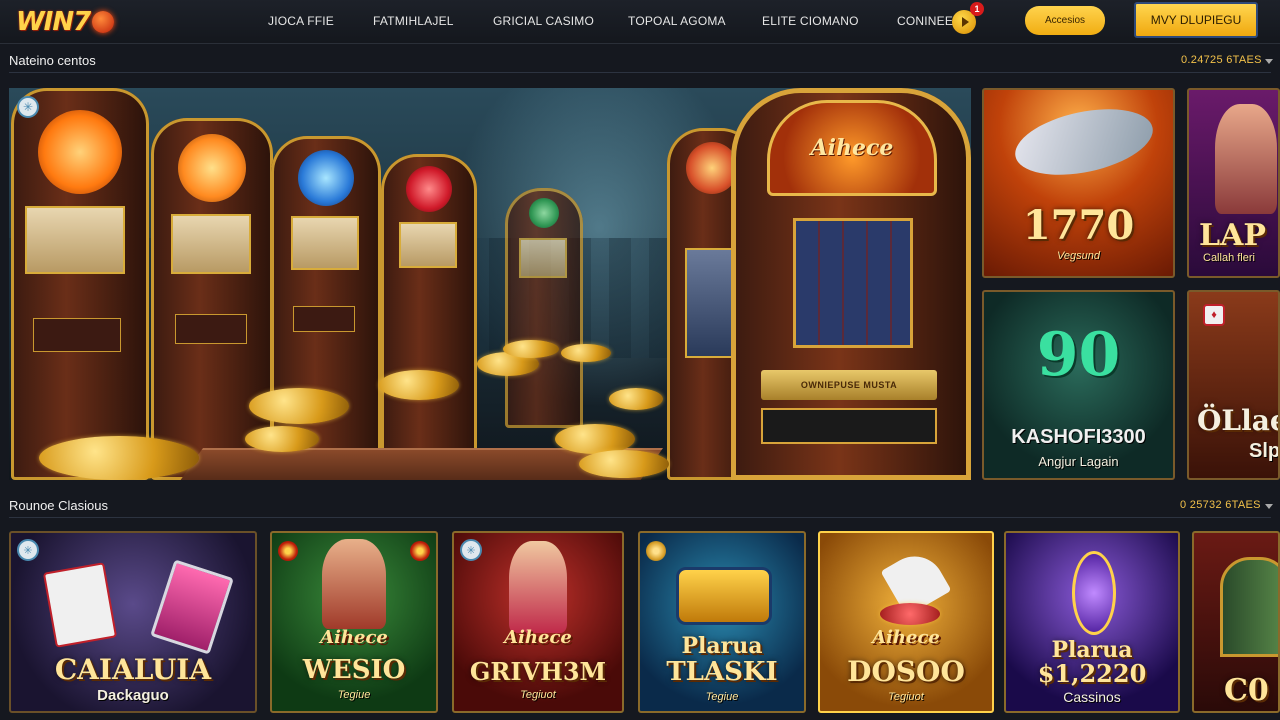 The height and width of the screenshot is (720, 1280). What do you see at coordinates (677, 21) in the screenshot?
I see `nav-item-4: TOPOAL AGOMA` at bounding box center [677, 21].